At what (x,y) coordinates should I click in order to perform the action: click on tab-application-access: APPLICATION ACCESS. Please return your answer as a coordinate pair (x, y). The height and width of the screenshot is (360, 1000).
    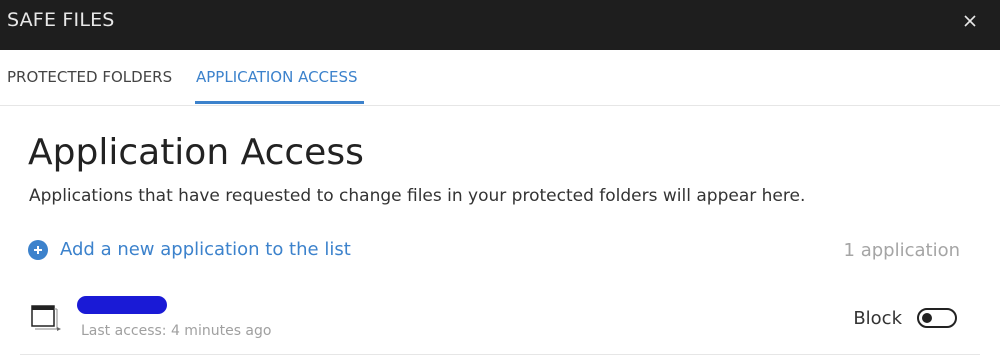
    Looking at the image, I should click on (277, 77).